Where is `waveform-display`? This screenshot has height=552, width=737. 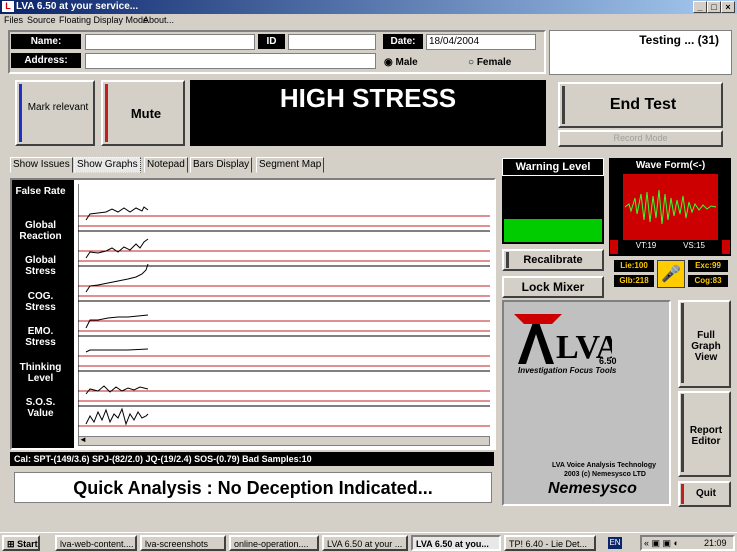 waveform-display is located at coordinates (670, 207).